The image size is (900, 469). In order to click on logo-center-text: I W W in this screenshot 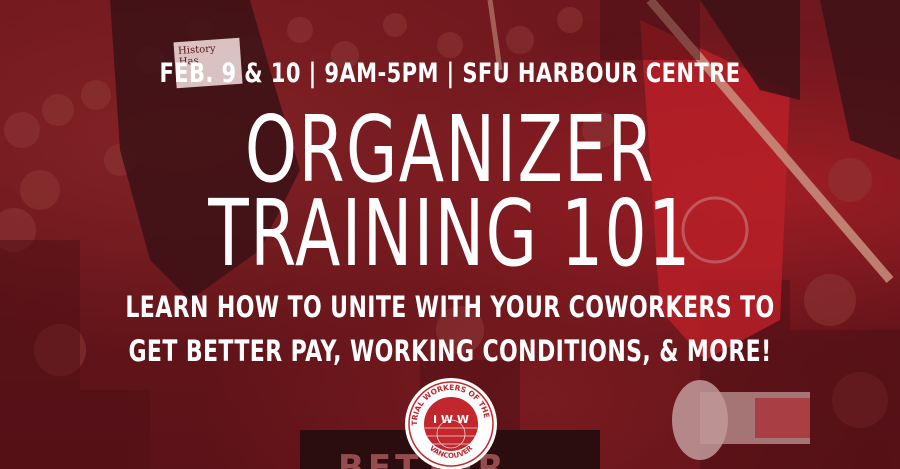, I will do `click(451, 419)`.